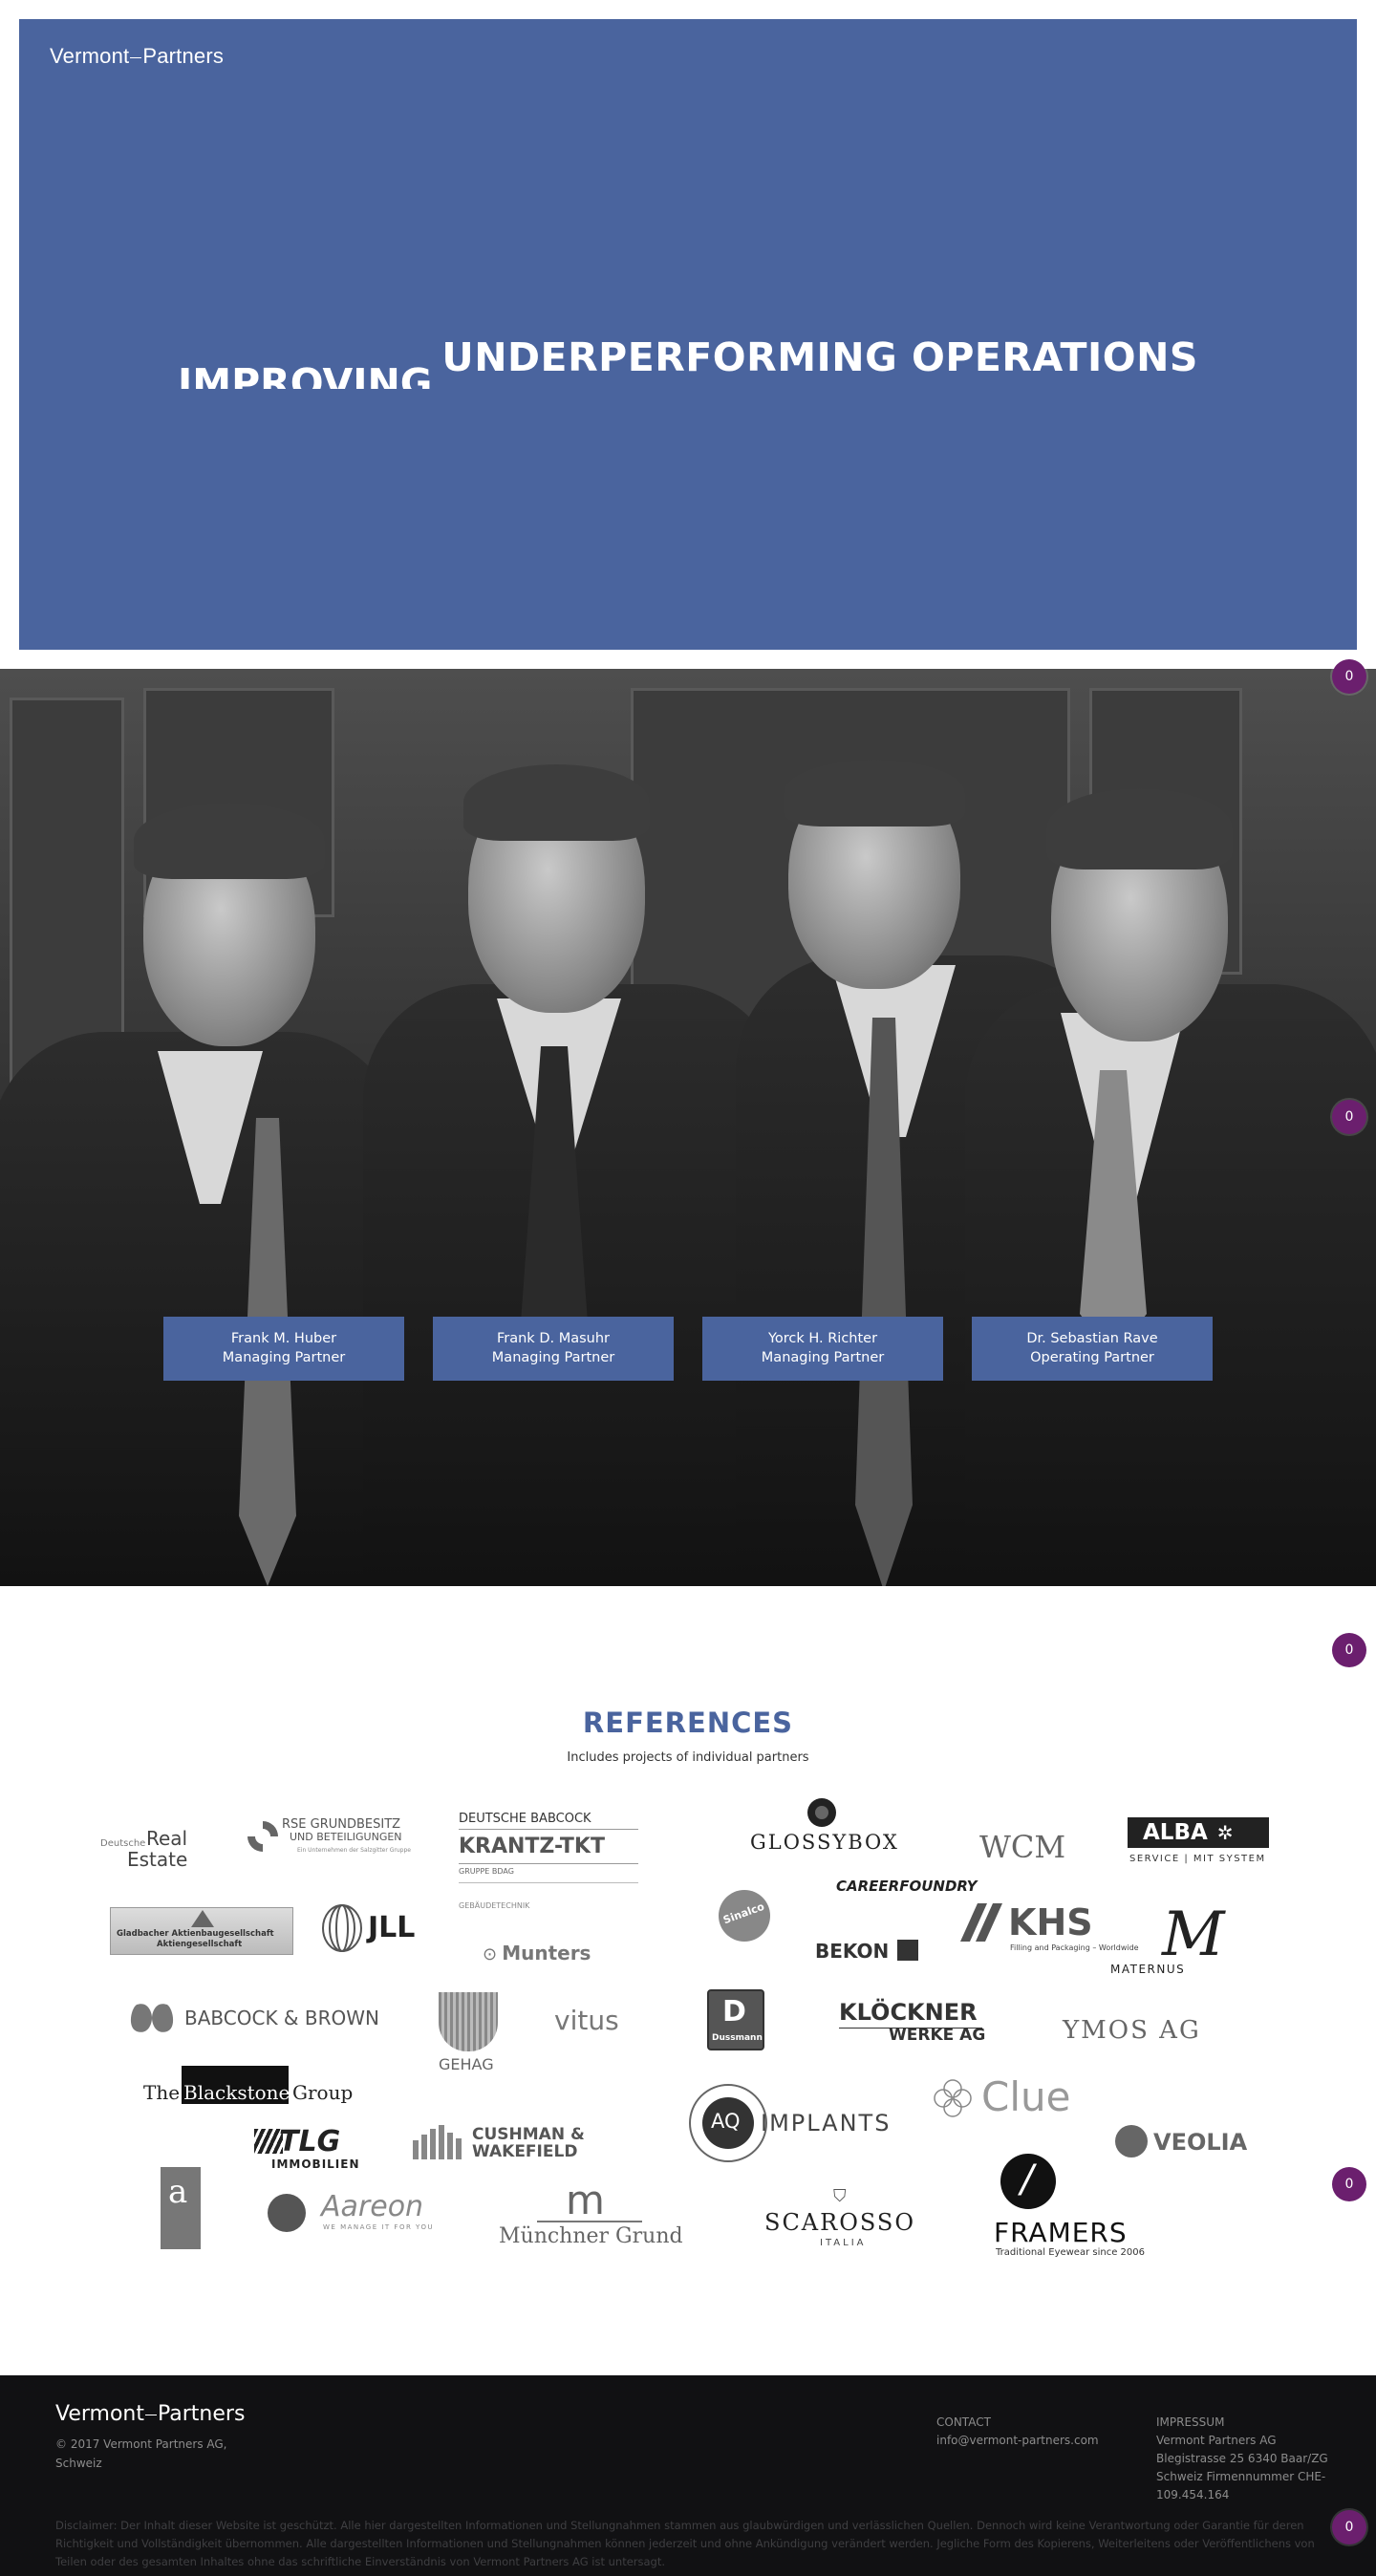 This screenshot has height=2576, width=1376. I want to click on impressum-line: Vermont Partners AG, so click(1217, 2440).